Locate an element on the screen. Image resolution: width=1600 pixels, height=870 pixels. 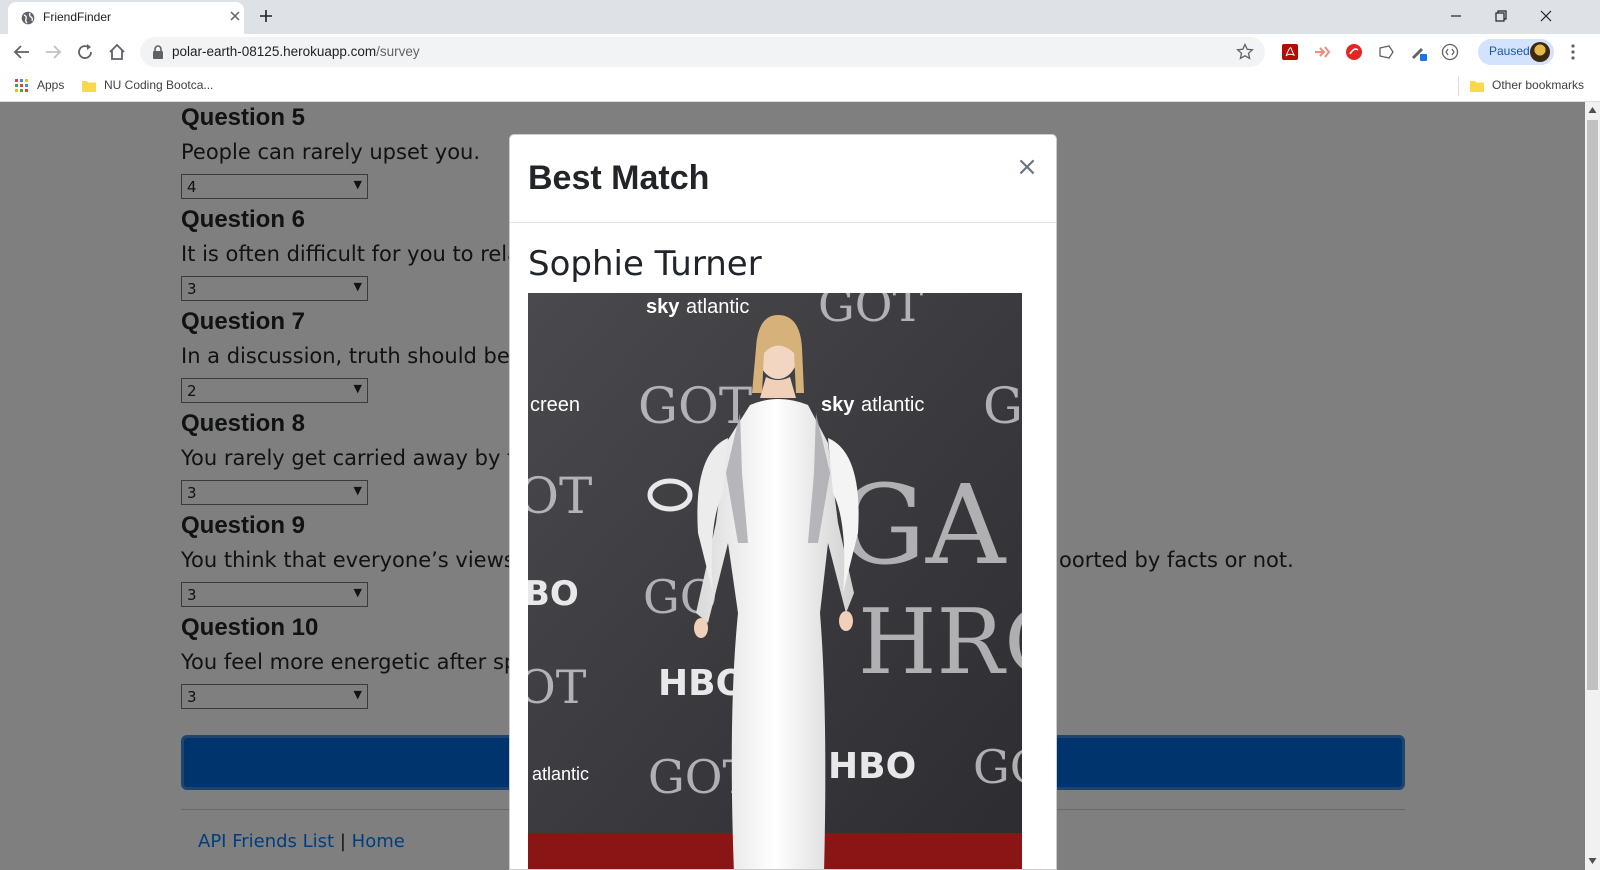
scroll-thumb is located at coordinates (1592, 405).